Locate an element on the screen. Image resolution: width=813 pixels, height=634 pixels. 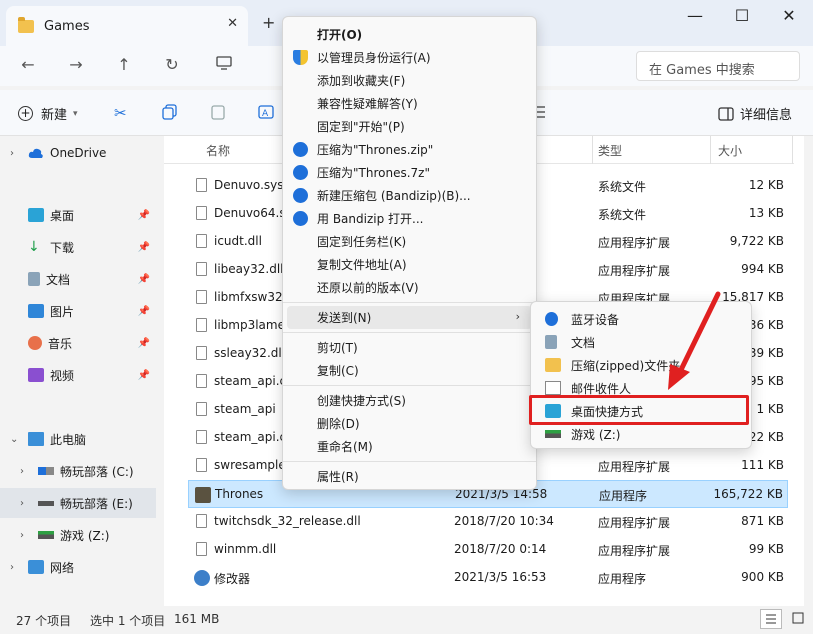
menu-item-send-to: 发送到(N) › is located at coordinates (409, 317).